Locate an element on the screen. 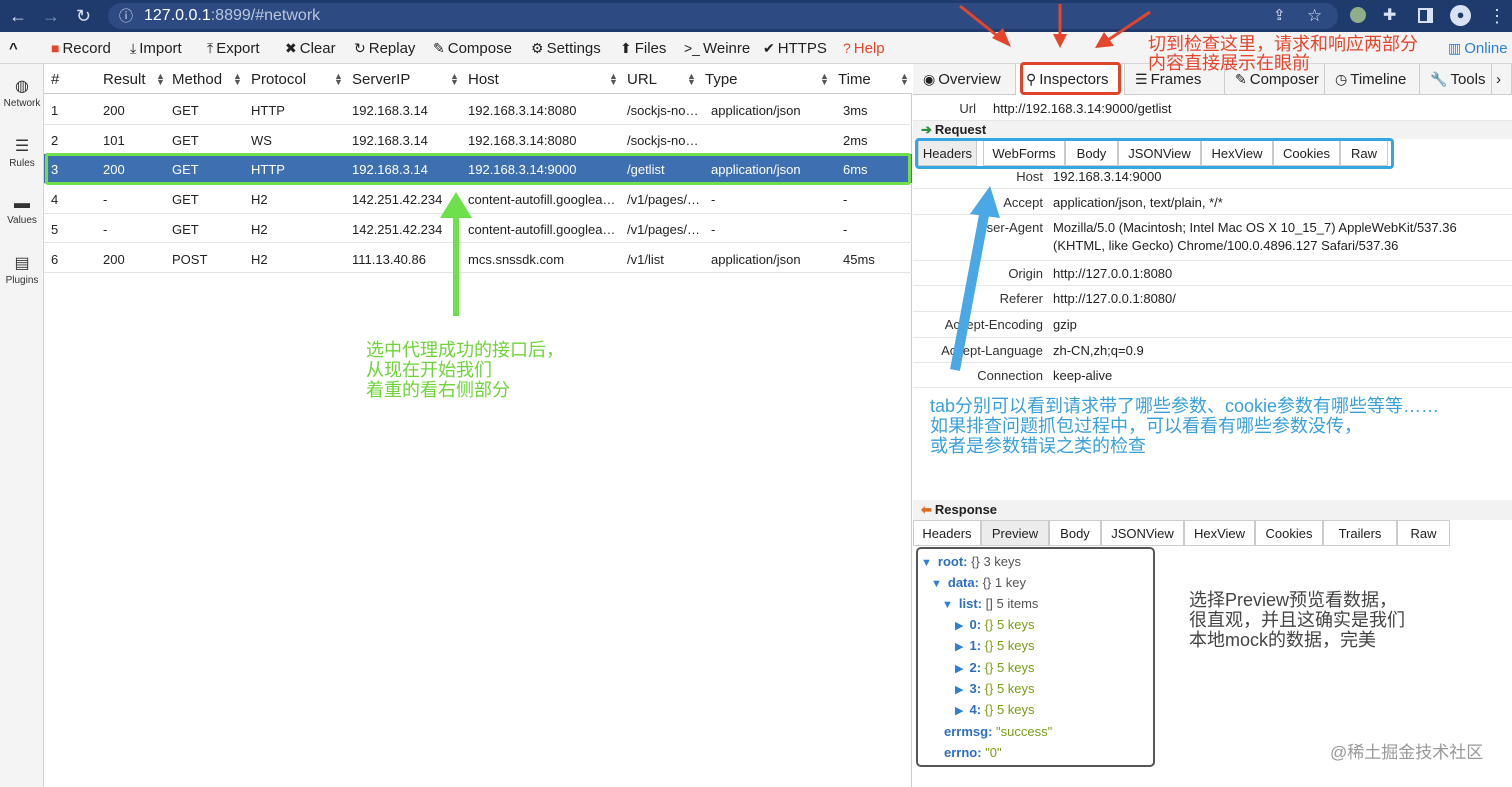 The width and height of the screenshot is (1512, 787). annotation-line: 如果排查问题抓包过程中，可以看看有哪些参数没传， is located at coordinates (1146, 426).